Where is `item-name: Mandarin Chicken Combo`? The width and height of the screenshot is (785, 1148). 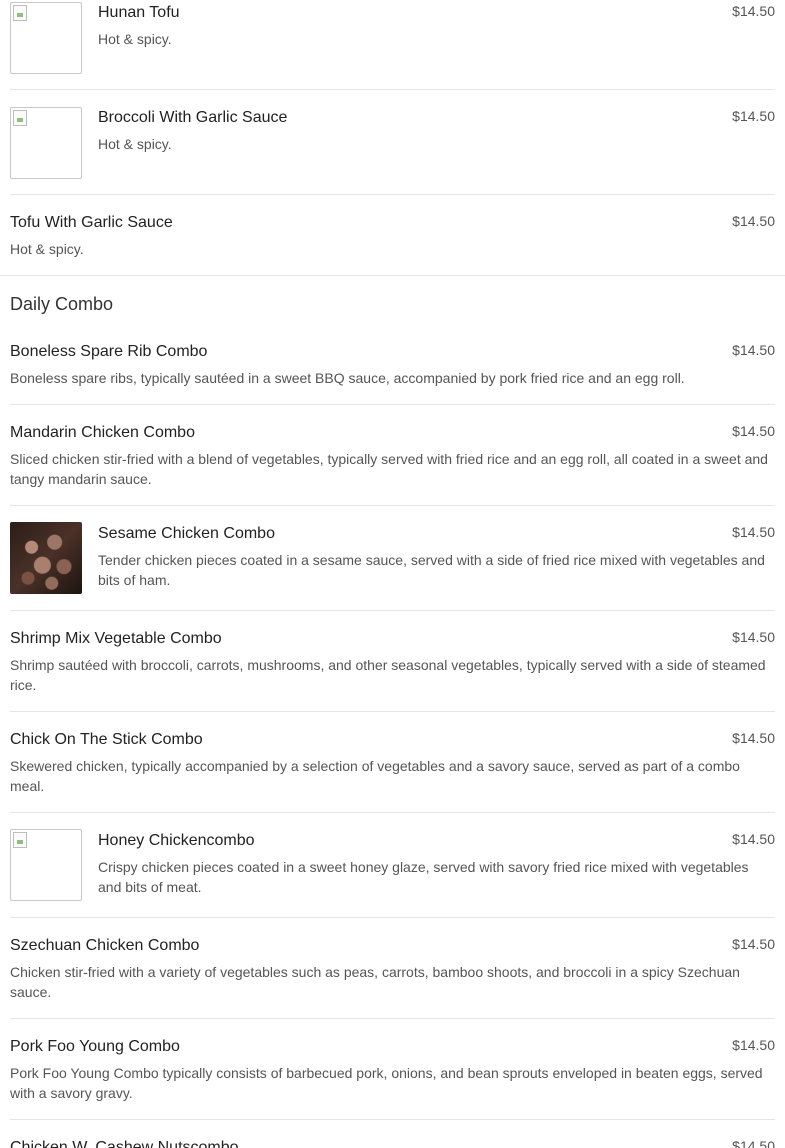
item-name: Mandarin Chicken Combo is located at coordinates (102, 432).